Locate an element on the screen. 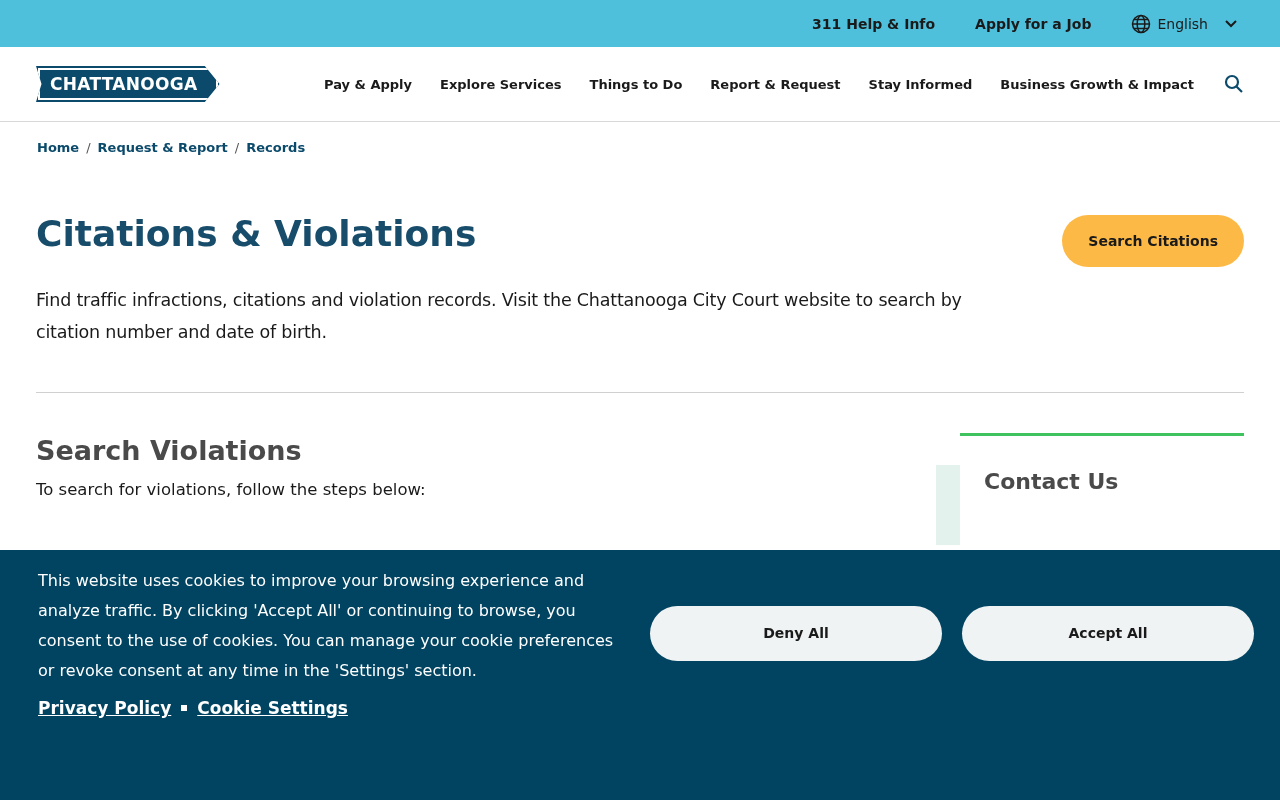 Image resolution: width=1280 pixels, height=800 pixels. link-separator is located at coordinates (184, 708).